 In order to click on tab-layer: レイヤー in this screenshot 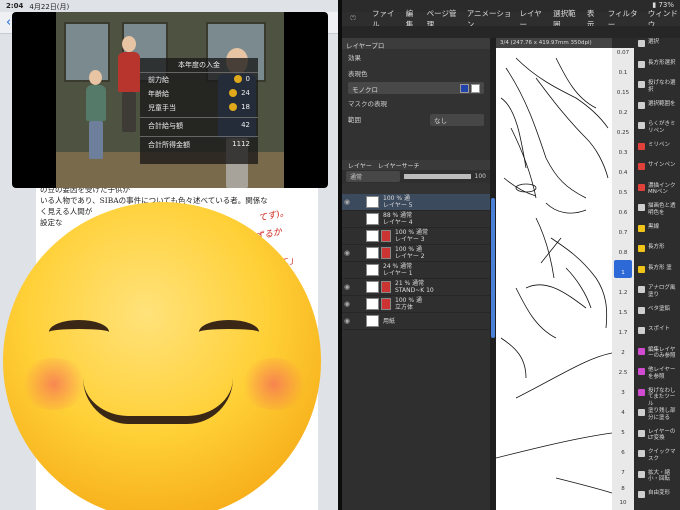, I will do `click(360, 165)`.